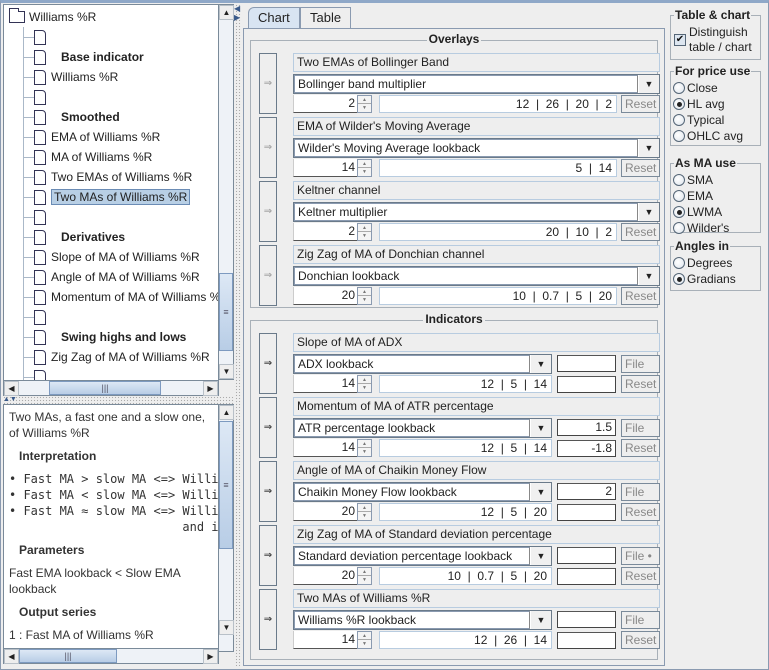 This screenshot has width=769, height=670. What do you see at coordinates (274, 17) in the screenshot?
I see `tab-chart: Chart` at bounding box center [274, 17].